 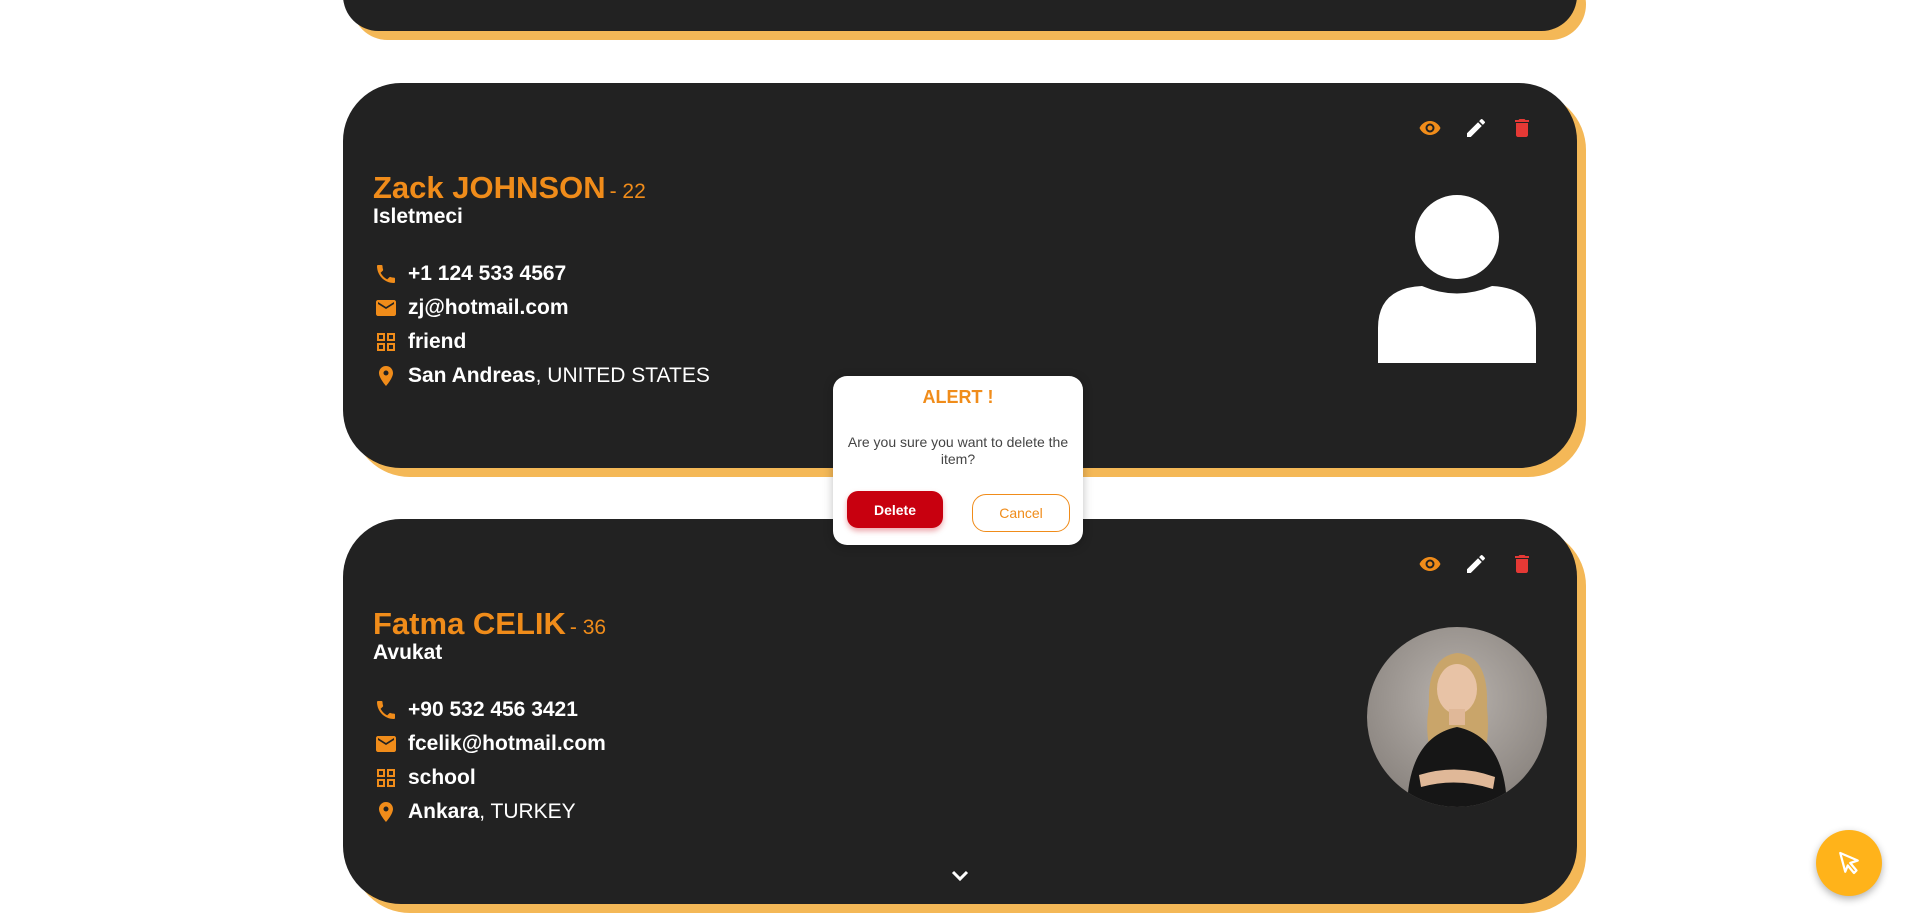 What do you see at coordinates (527, 811) in the screenshot?
I see `country-text: , TURKEY` at bounding box center [527, 811].